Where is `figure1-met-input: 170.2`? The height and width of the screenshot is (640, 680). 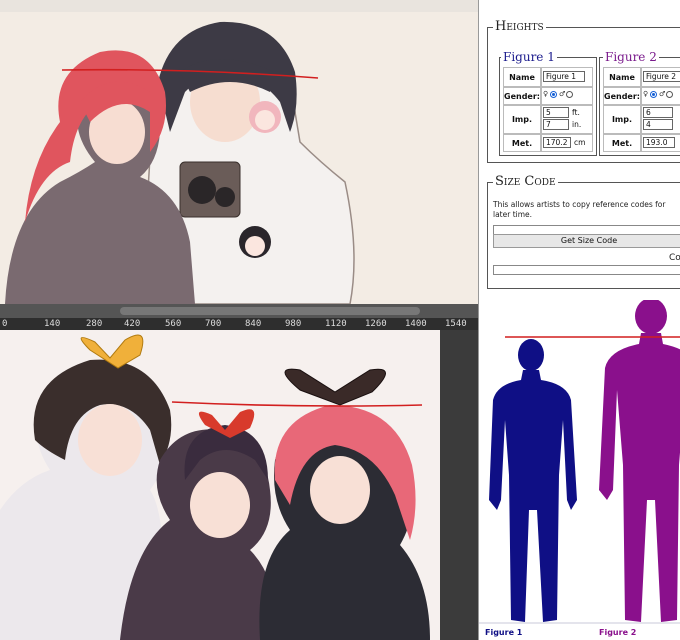
figure1-met-input: 170.2 is located at coordinates (557, 142).